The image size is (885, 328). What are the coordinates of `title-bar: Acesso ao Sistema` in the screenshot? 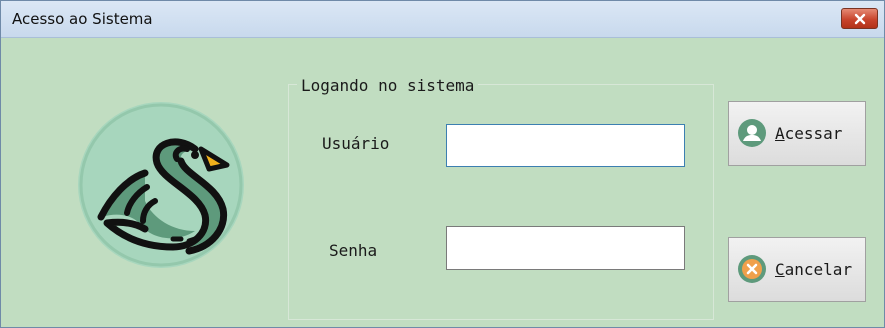 It's located at (442, 19).